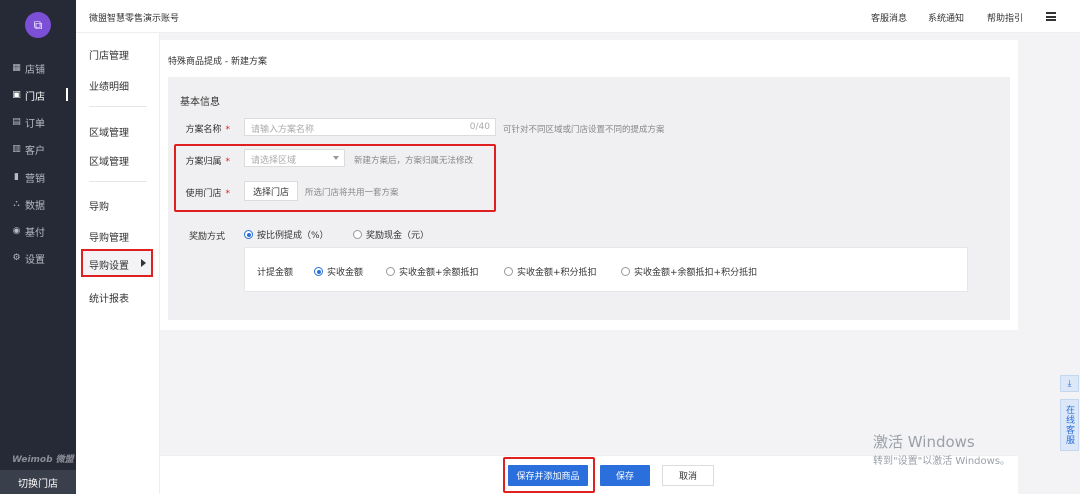 Image resolution: width=1080 pixels, height=494 pixels. What do you see at coordinates (293, 236) in the screenshot?
I see `radio-label: 按比例提成（%）` at bounding box center [293, 236].